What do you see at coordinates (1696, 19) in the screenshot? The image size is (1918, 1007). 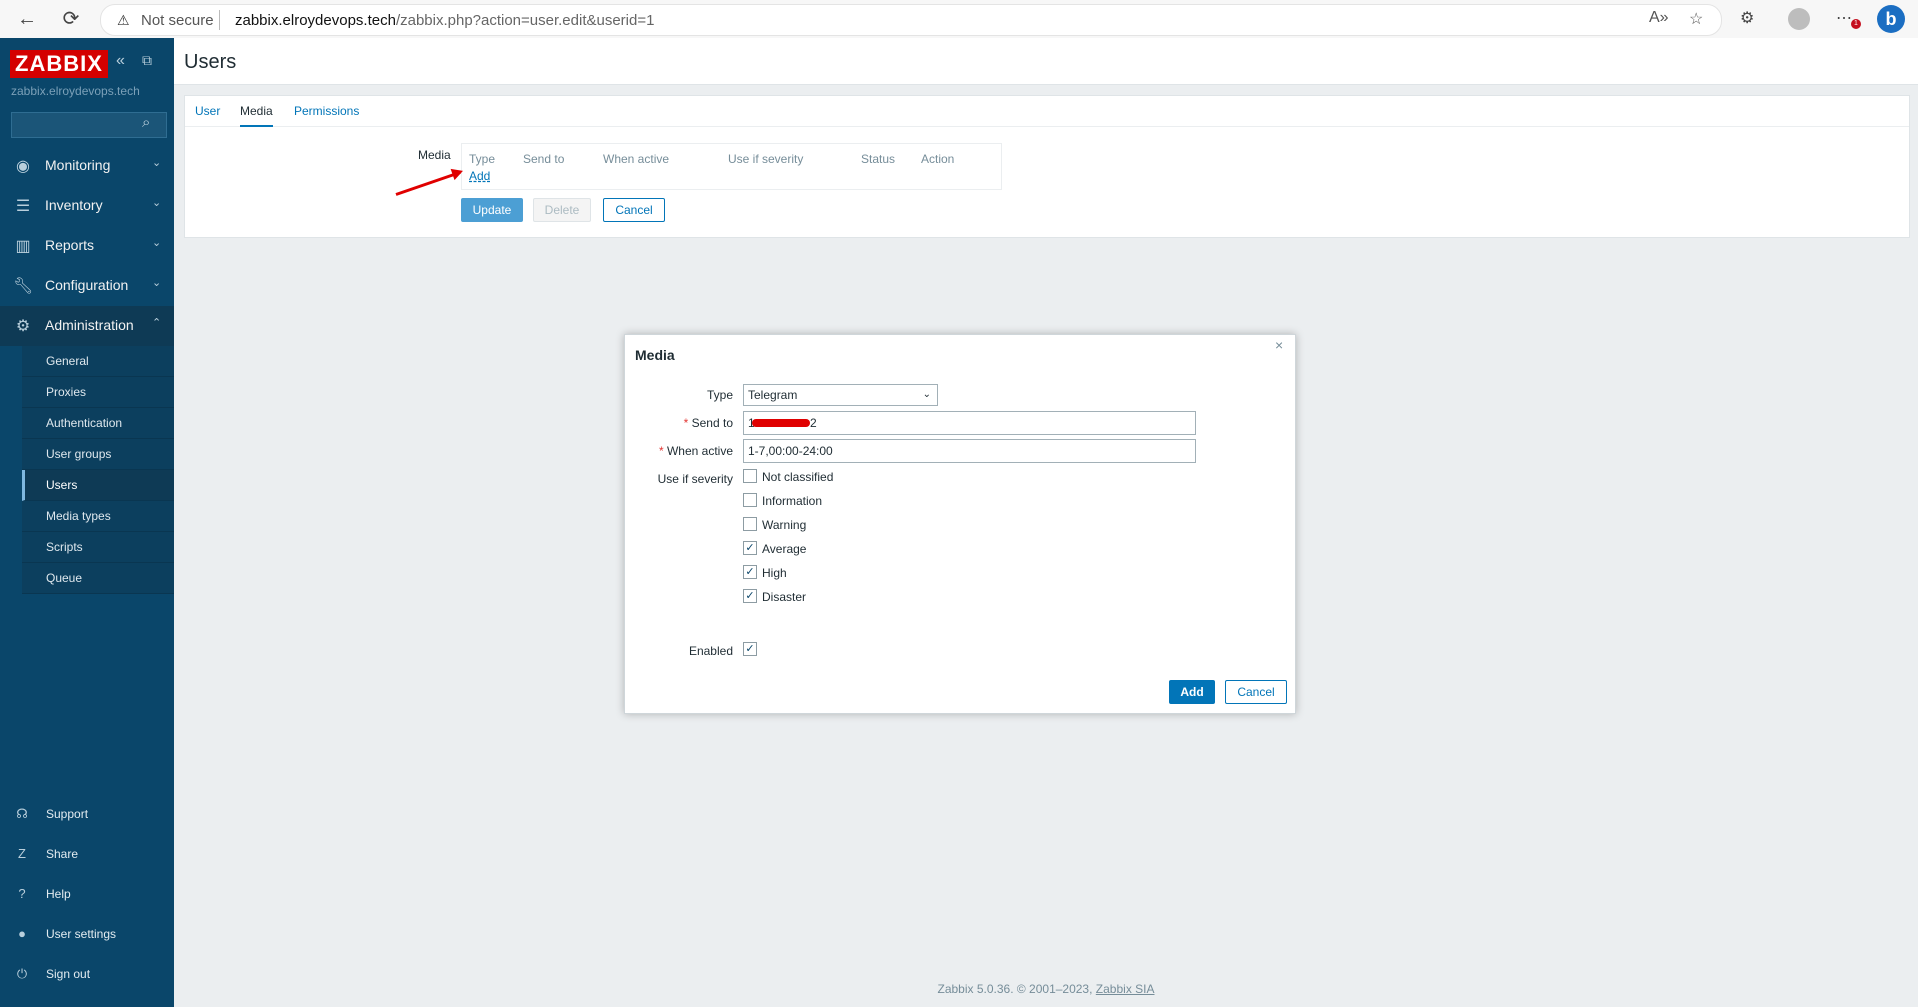 I see `favorite-star-icon: ☆` at bounding box center [1696, 19].